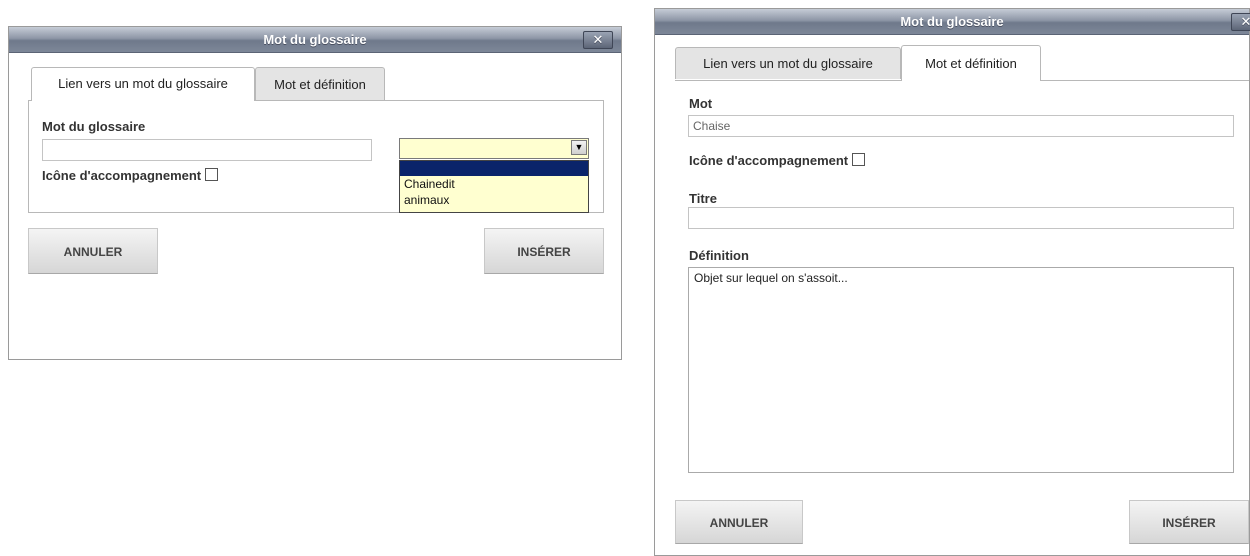  What do you see at coordinates (579, 147) in the screenshot?
I see `chevron-down-icon: ▼` at bounding box center [579, 147].